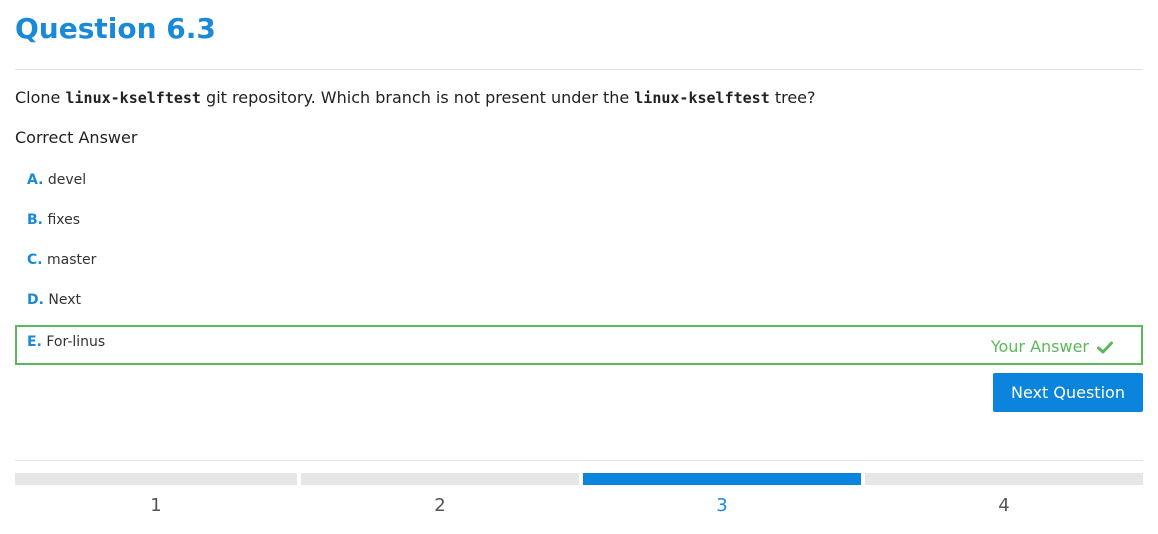 The image size is (1158, 534). What do you see at coordinates (579, 262) in the screenshot?
I see `option-c: C. master` at bounding box center [579, 262].